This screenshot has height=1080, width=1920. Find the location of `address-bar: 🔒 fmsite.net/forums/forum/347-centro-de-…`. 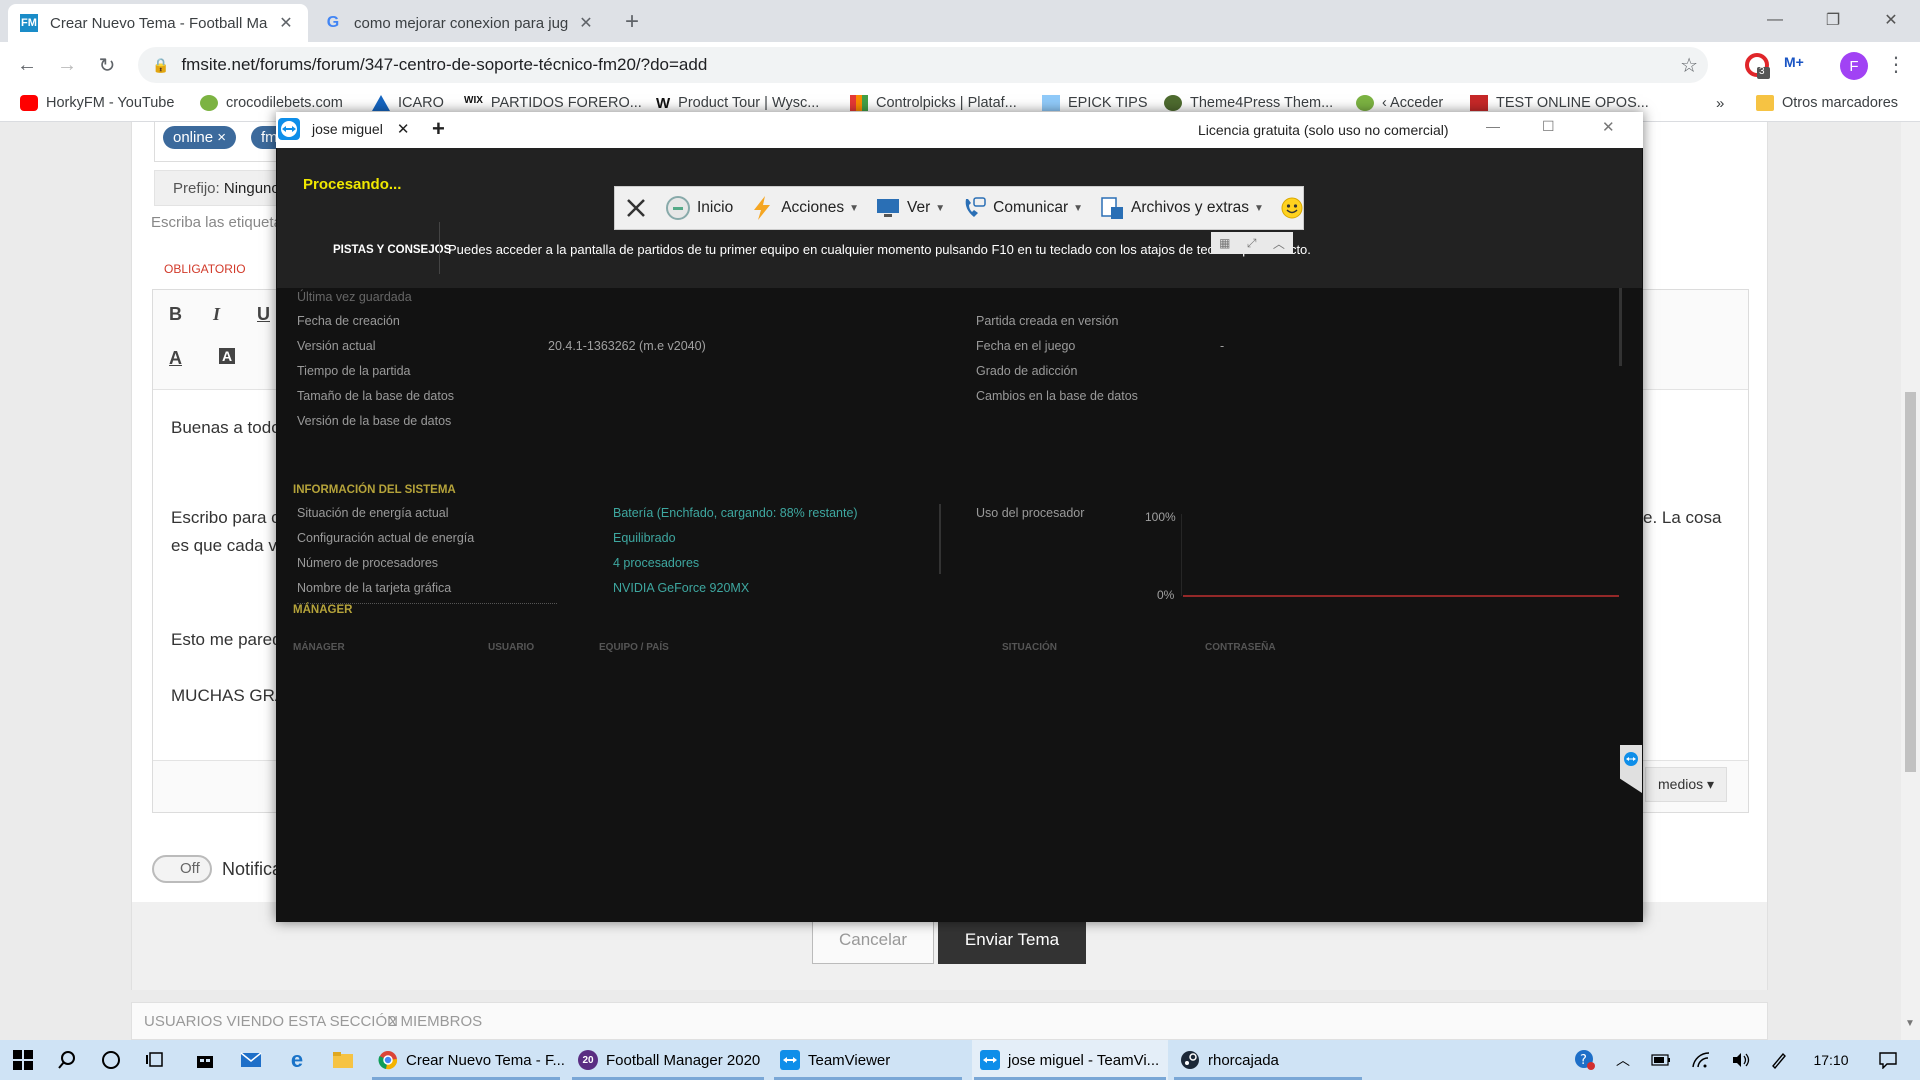

address-bar: 🔒 fmsite.net/forums/forum/347-centro-de-… is located at coordinates (923, 65).